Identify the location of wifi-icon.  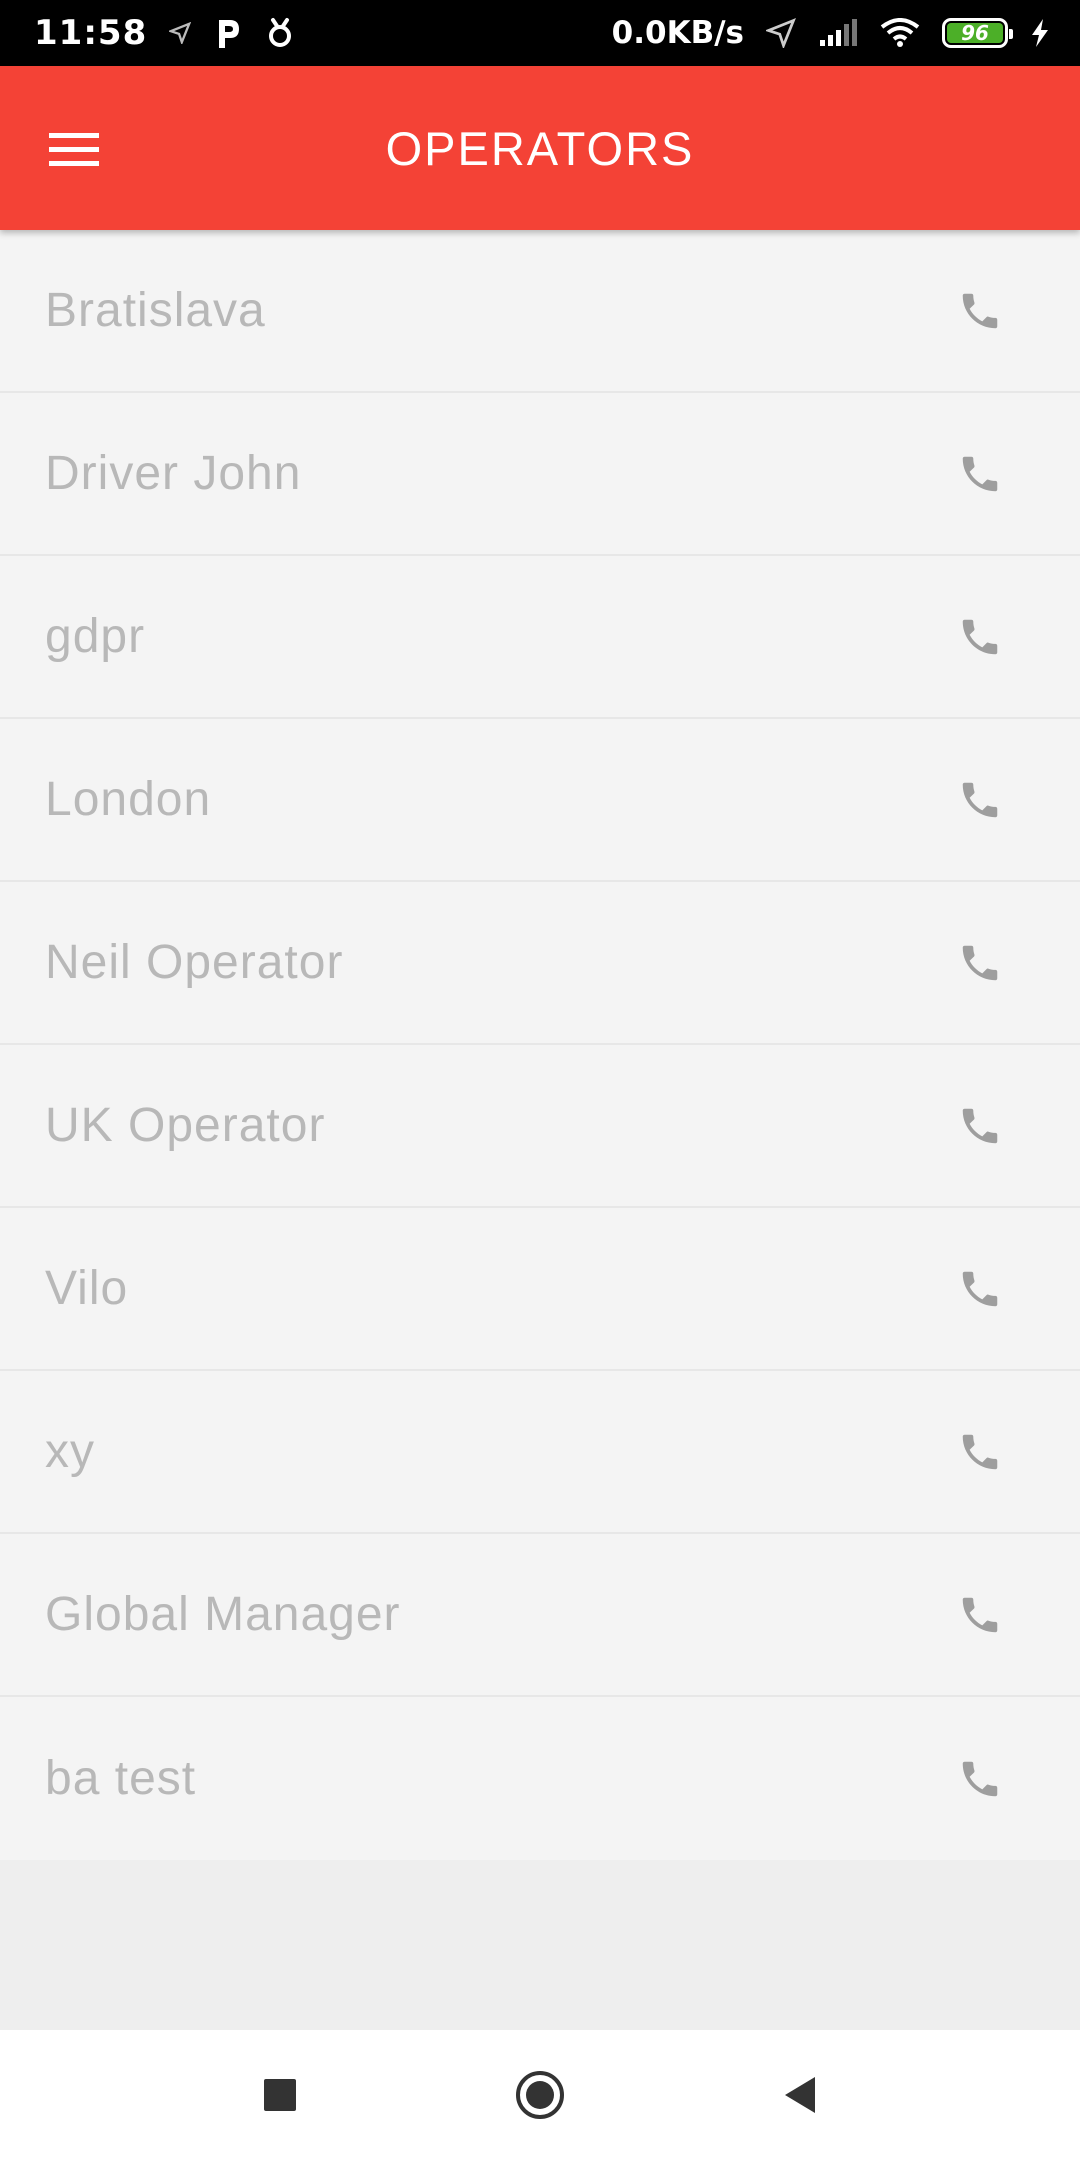
(900, 33).